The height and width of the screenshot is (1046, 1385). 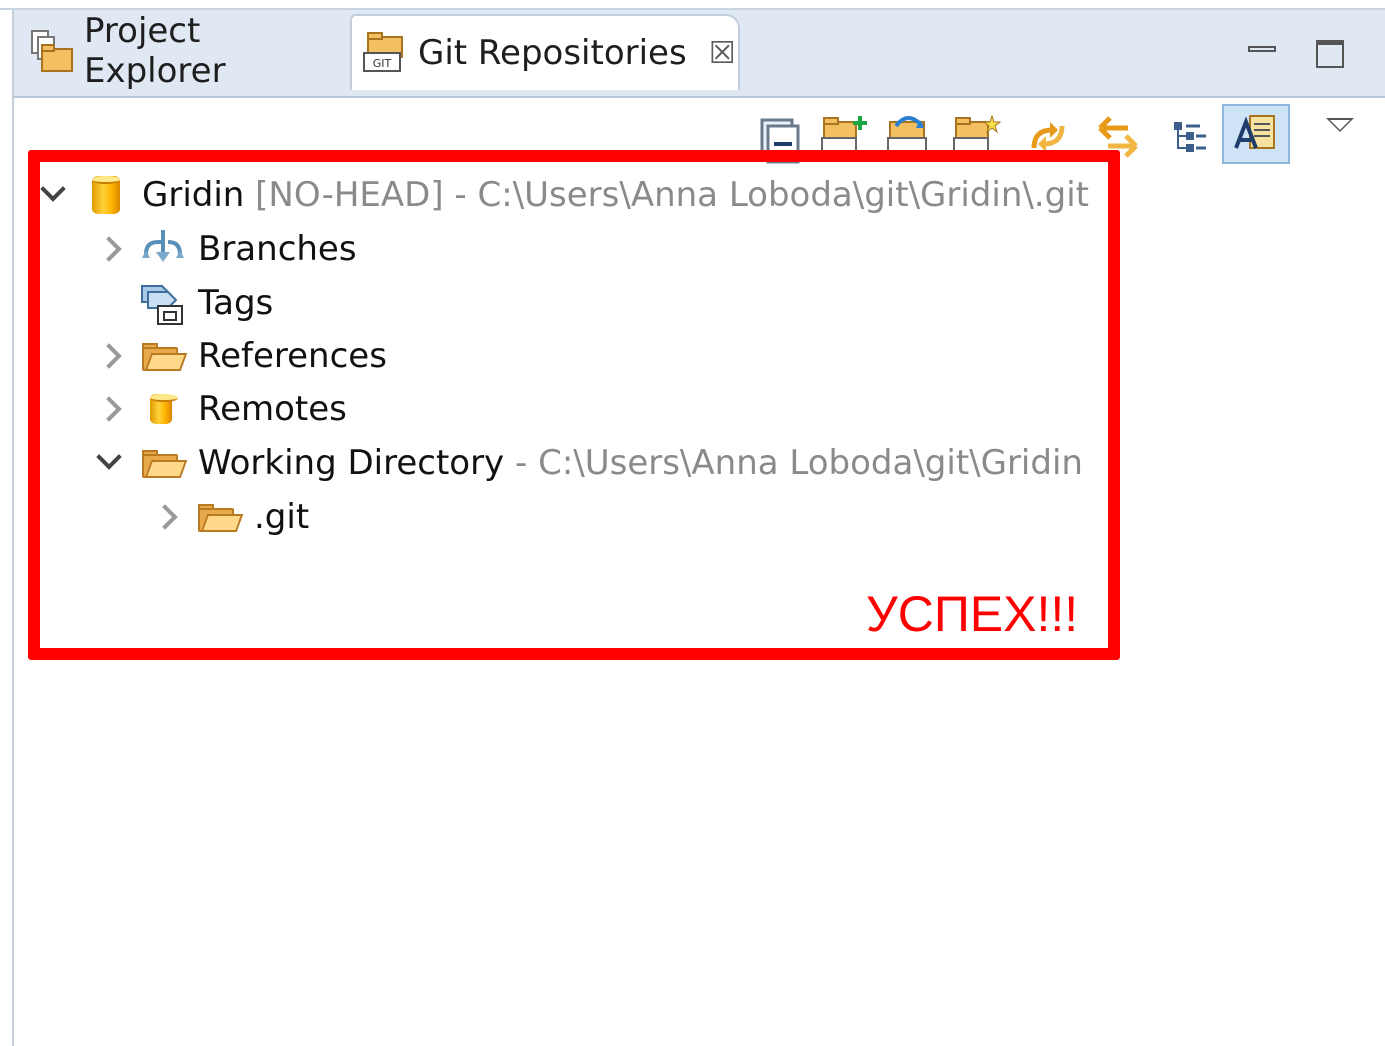 I want to click on tags-icon, so click(x=163, y=303).